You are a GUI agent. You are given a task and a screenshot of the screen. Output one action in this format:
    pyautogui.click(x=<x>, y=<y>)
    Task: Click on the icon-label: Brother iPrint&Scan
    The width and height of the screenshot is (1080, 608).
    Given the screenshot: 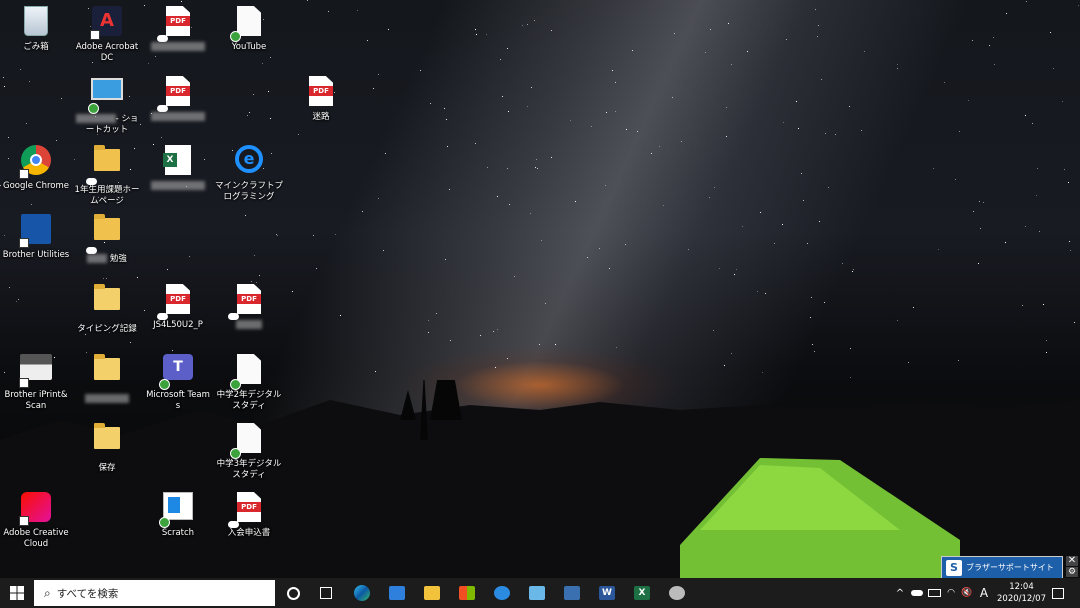 What is the action you would take?
    pyautogui.click(x=36, y=400)
    